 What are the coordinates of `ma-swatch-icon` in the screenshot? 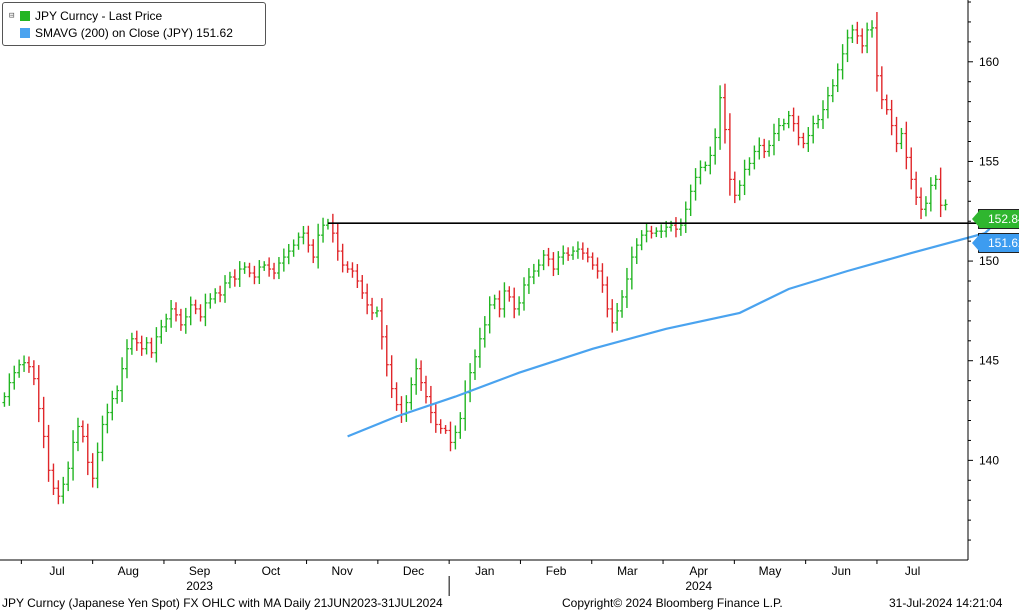 It's located at (25, 33).